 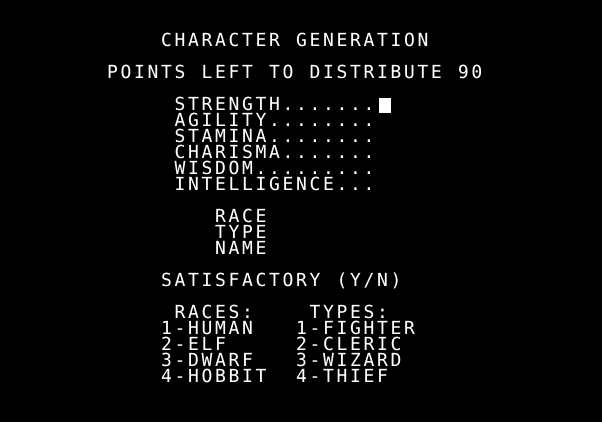 I want to click on race-option: 2-ELF, so click(x=194, y=345).